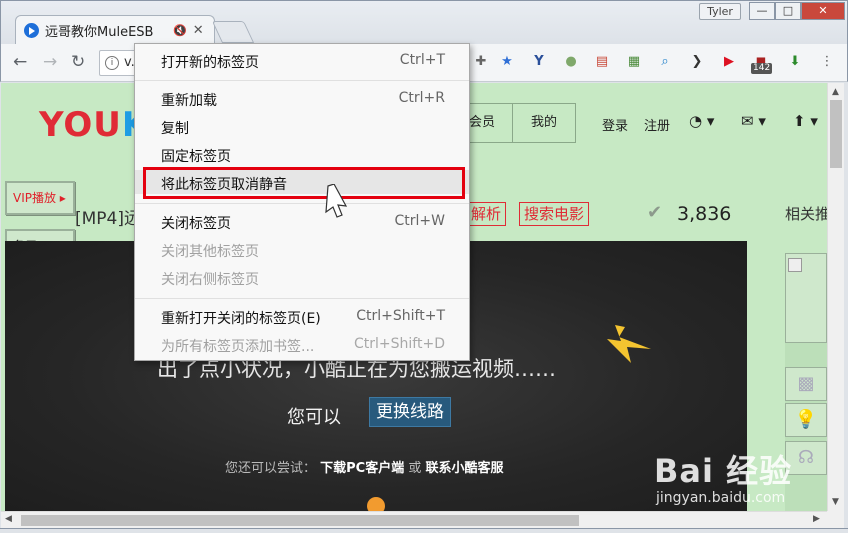  I want to click on muted-speaker-icon: 🔇, so click(180, 30).